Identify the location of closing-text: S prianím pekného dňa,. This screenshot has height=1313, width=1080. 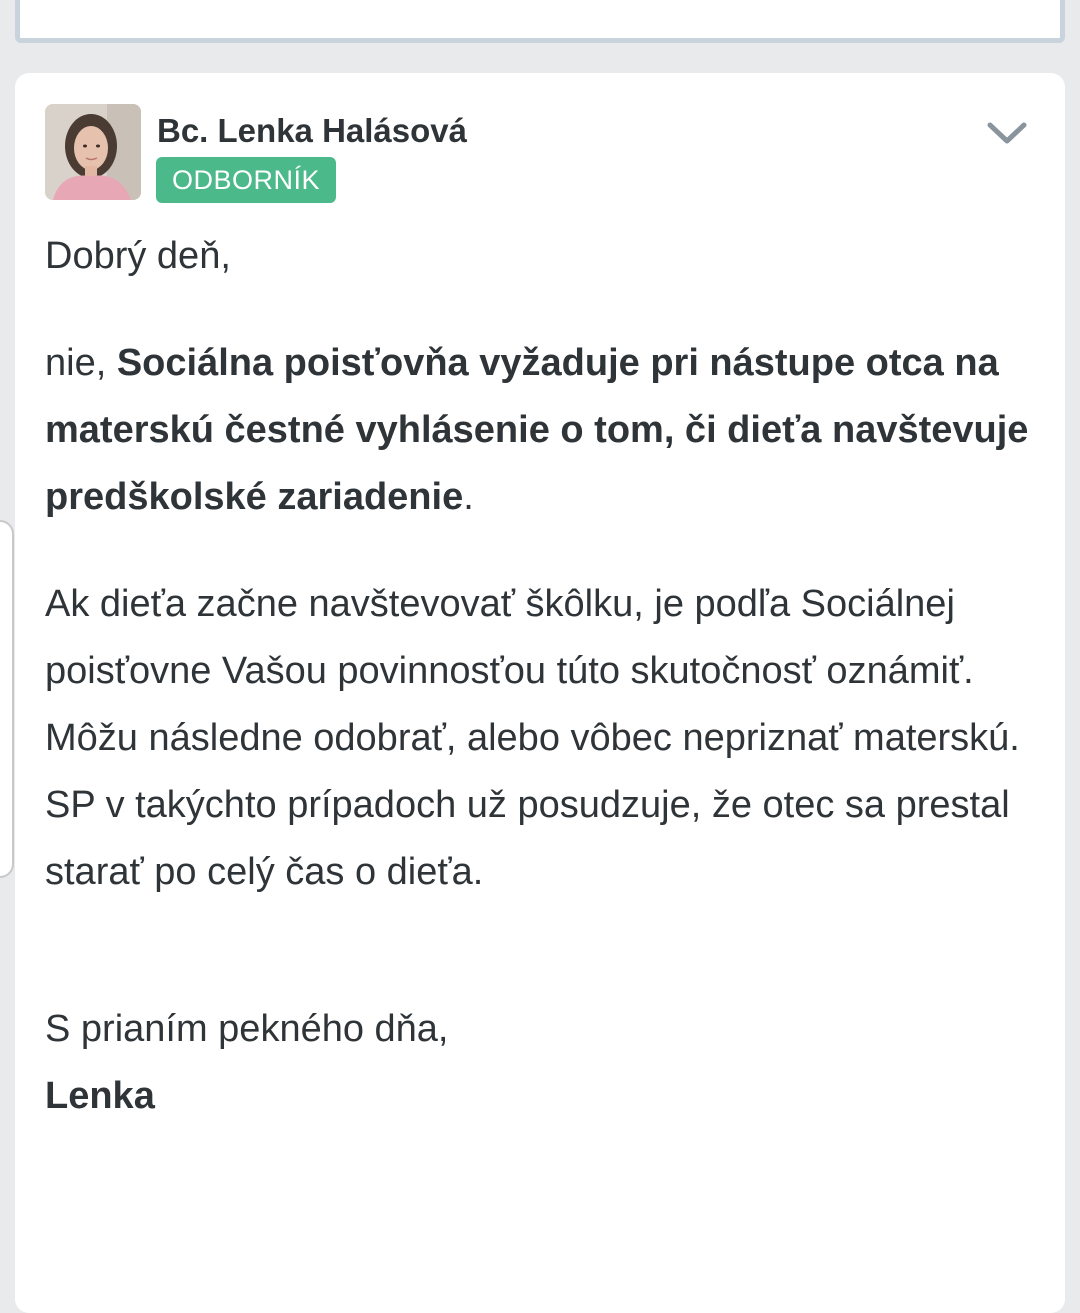
(247, 1029).